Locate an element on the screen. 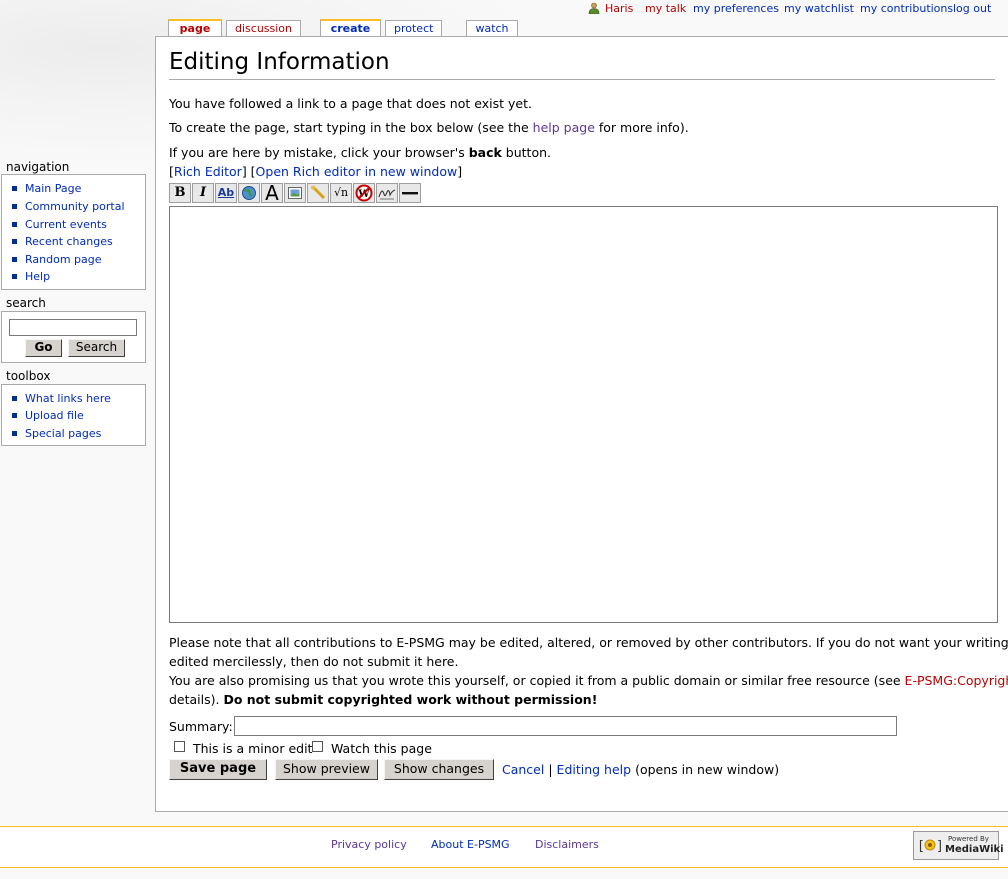  toolbox-item-label: Upload file is located at coordinates (54, 415).